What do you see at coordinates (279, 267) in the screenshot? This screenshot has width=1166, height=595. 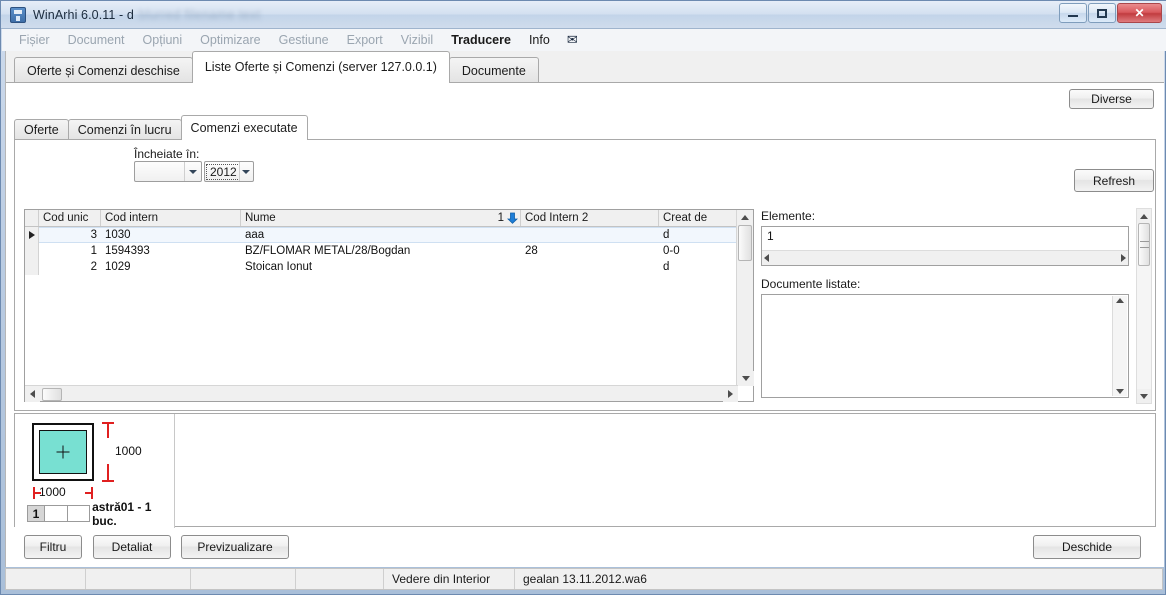 I see `cell-nume: Stoican Ionut` at bounding box center [279, 267].